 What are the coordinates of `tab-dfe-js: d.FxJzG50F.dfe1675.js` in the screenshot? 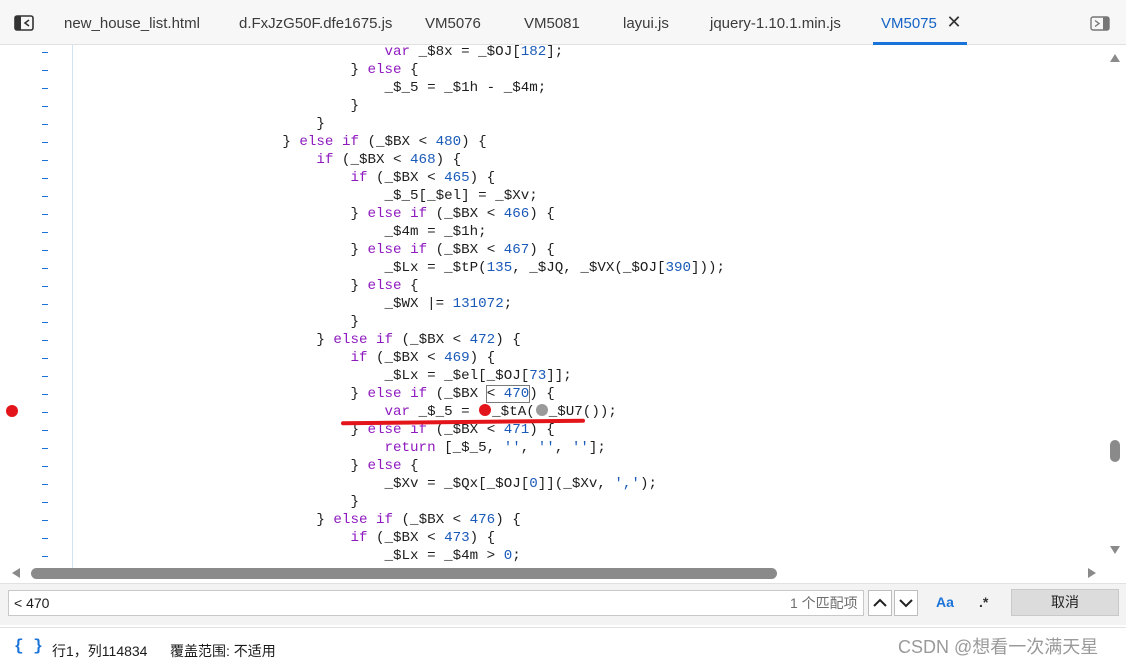 It's located at (315, 22).